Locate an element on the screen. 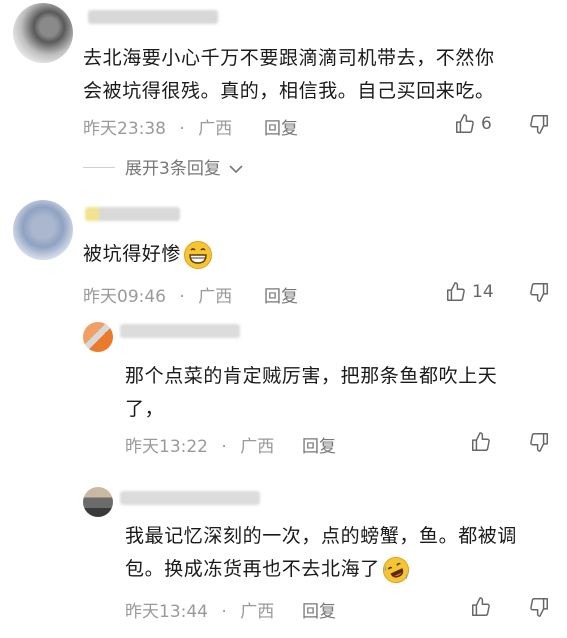 The width and height of the screenshot is (567, 638). reply-meta: 昨天13:44 · 广西 is located at coordinates (199, 609).